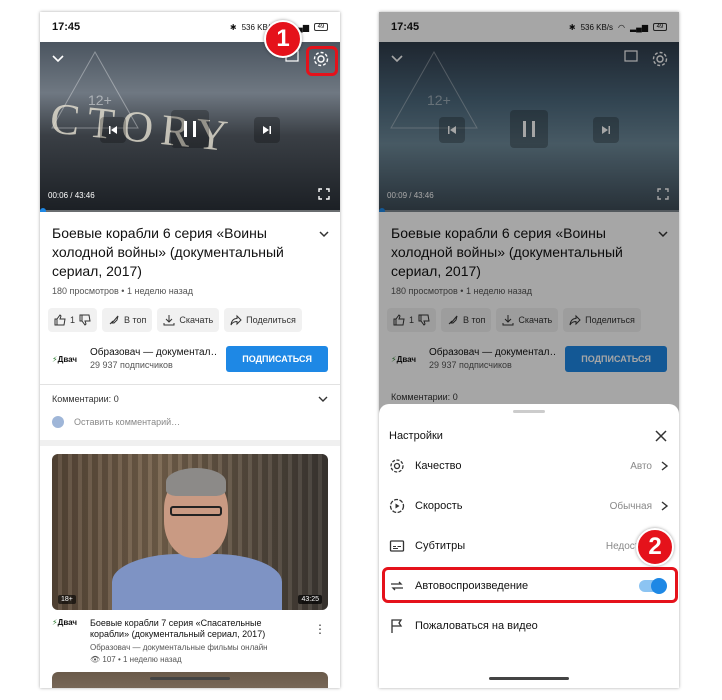 The height and width of the screenshot is (700, 722). I want to click on status-time: 17:45, so click(66, 27).